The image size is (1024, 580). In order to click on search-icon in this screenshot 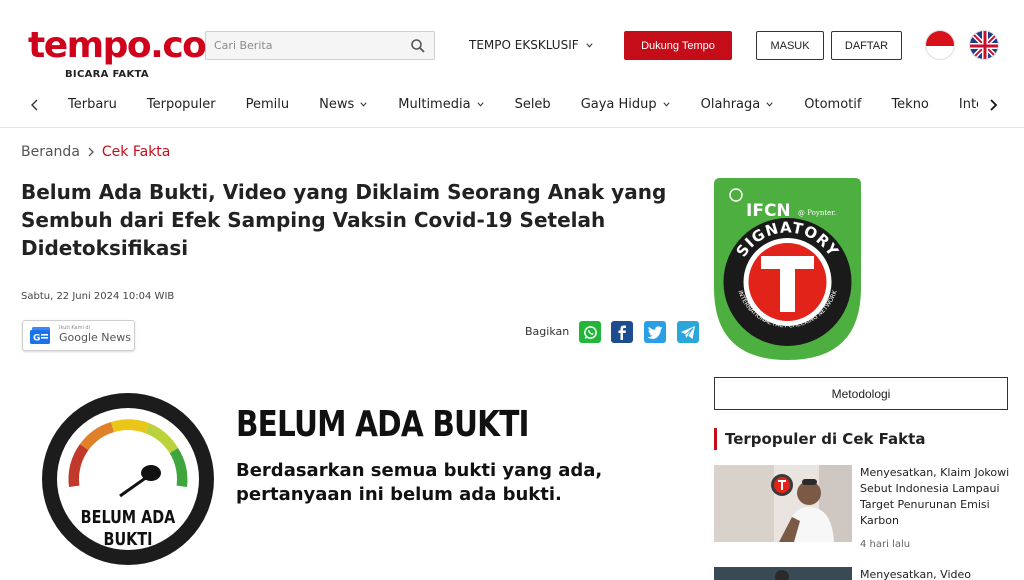, I will do `click(418, 46)`.